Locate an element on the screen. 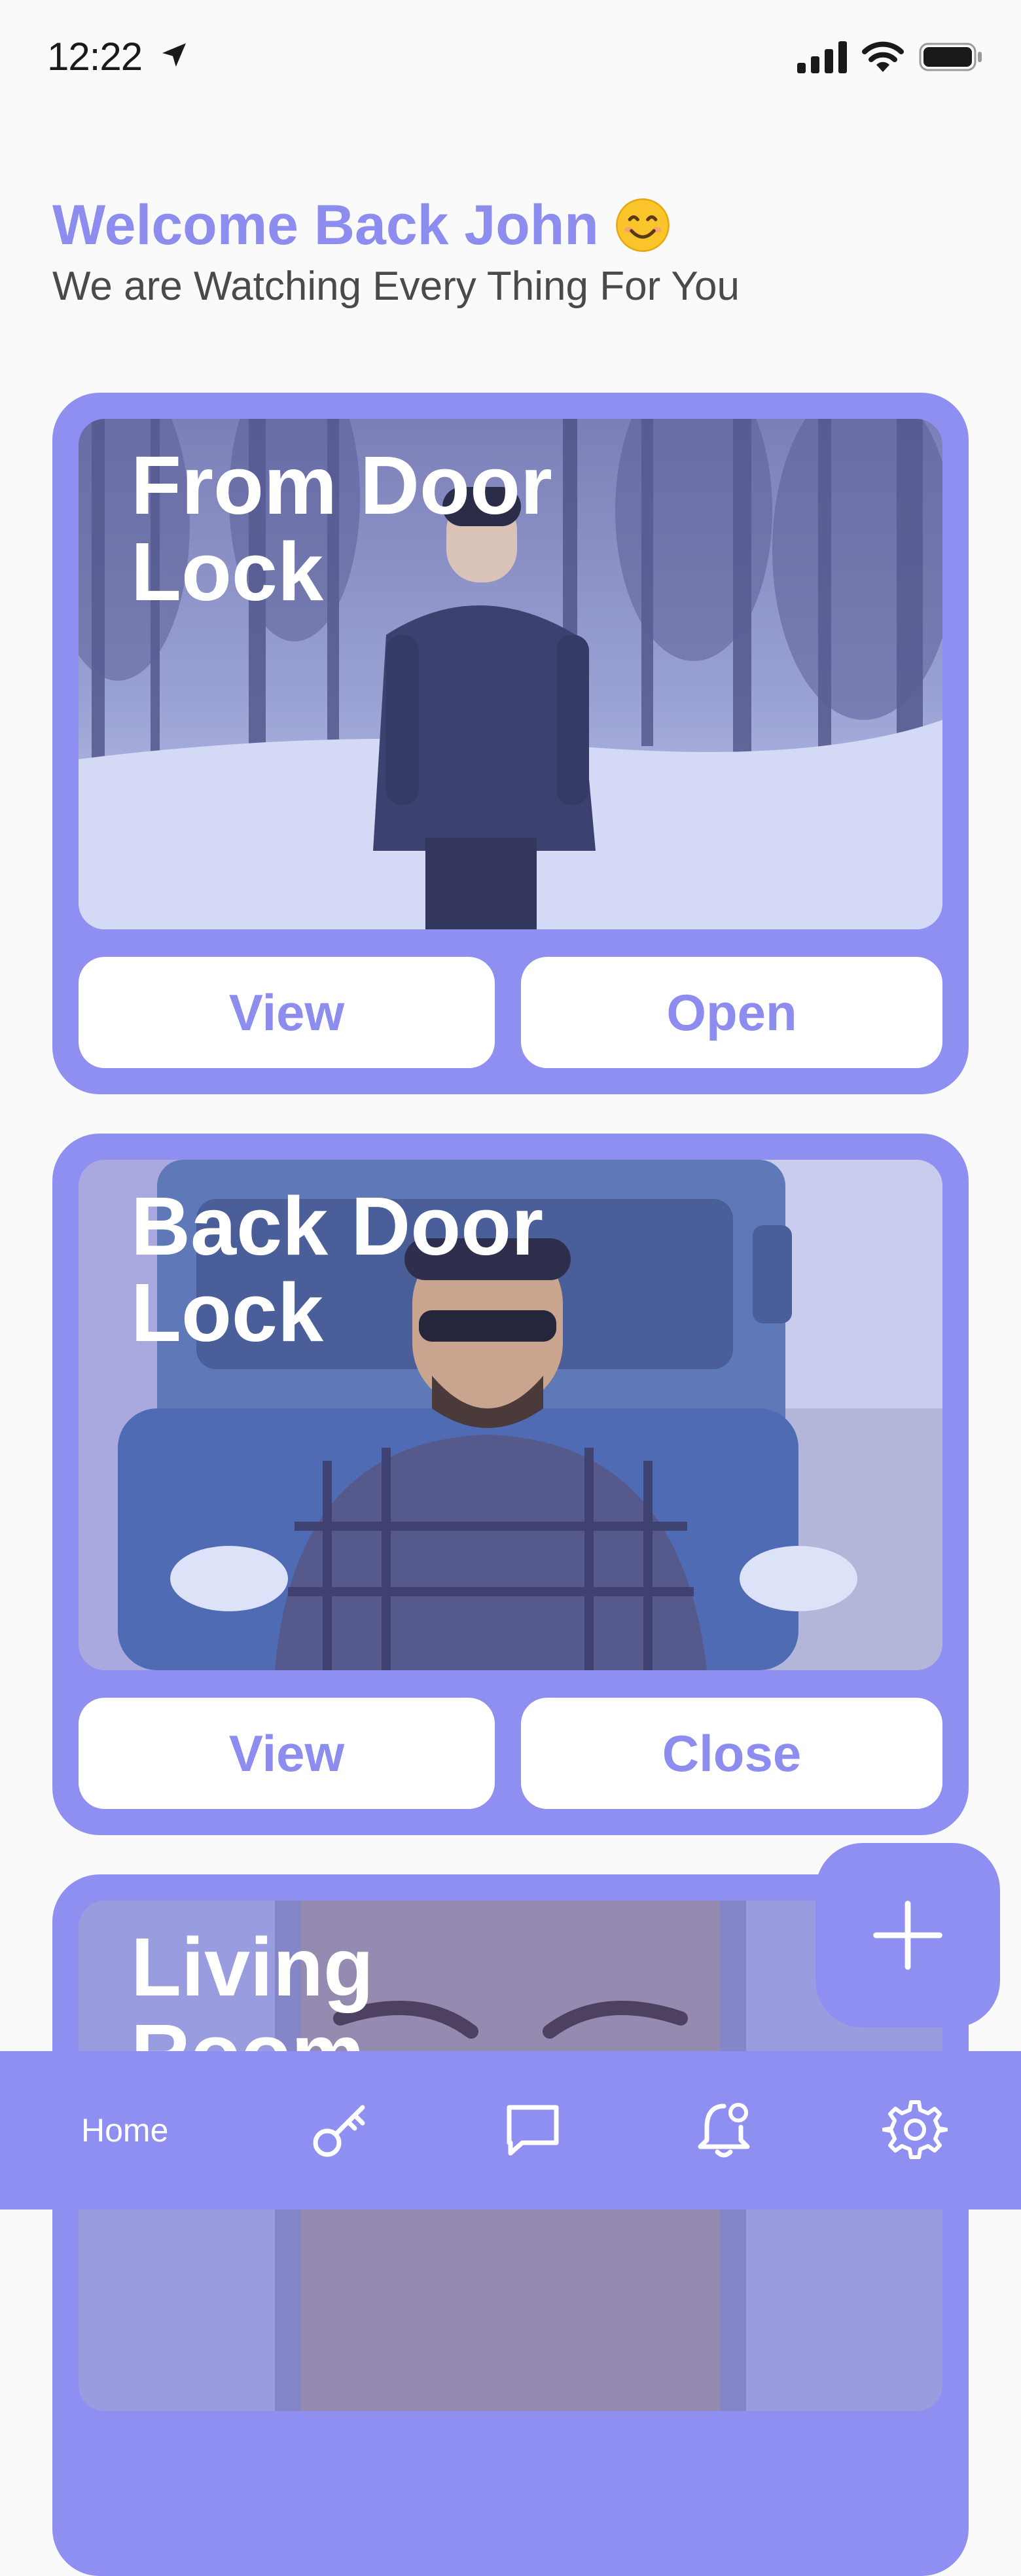 This screenshot has height=2576, width=1021. close-button: Close is located at coordinates (731, 1753).